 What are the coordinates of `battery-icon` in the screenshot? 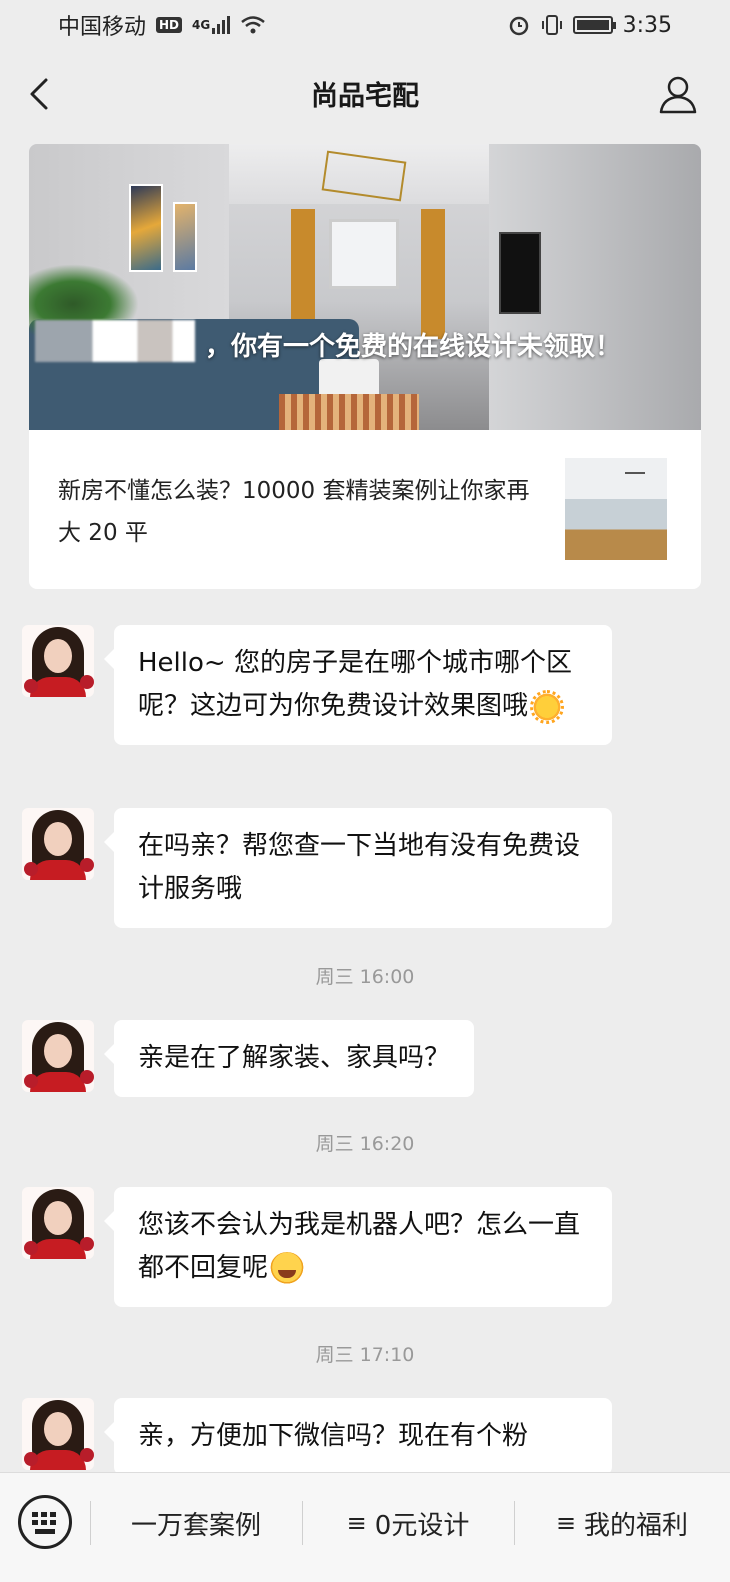 It's located at (594, 25).